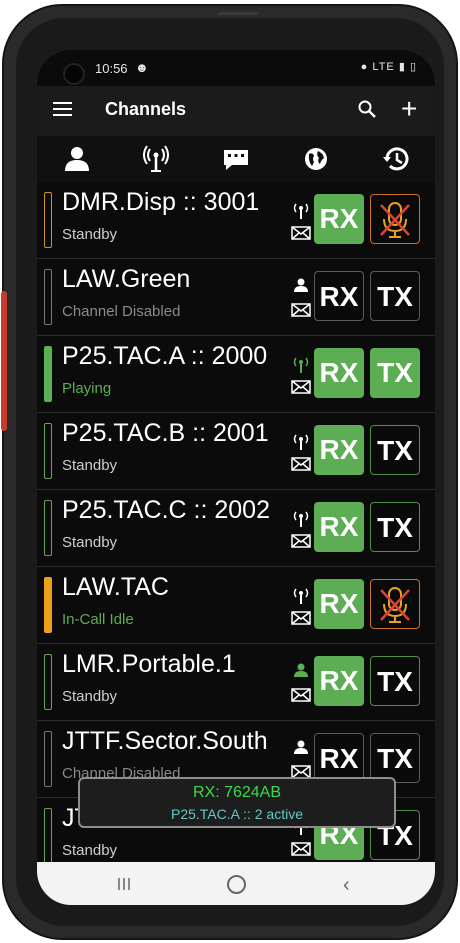 The height and width of the screenshot is (943, 460). What do you see at coordinates (126, 279) in the screenshot?
I see `channel-name: LAW.Green` at bounding box center [126, 279].